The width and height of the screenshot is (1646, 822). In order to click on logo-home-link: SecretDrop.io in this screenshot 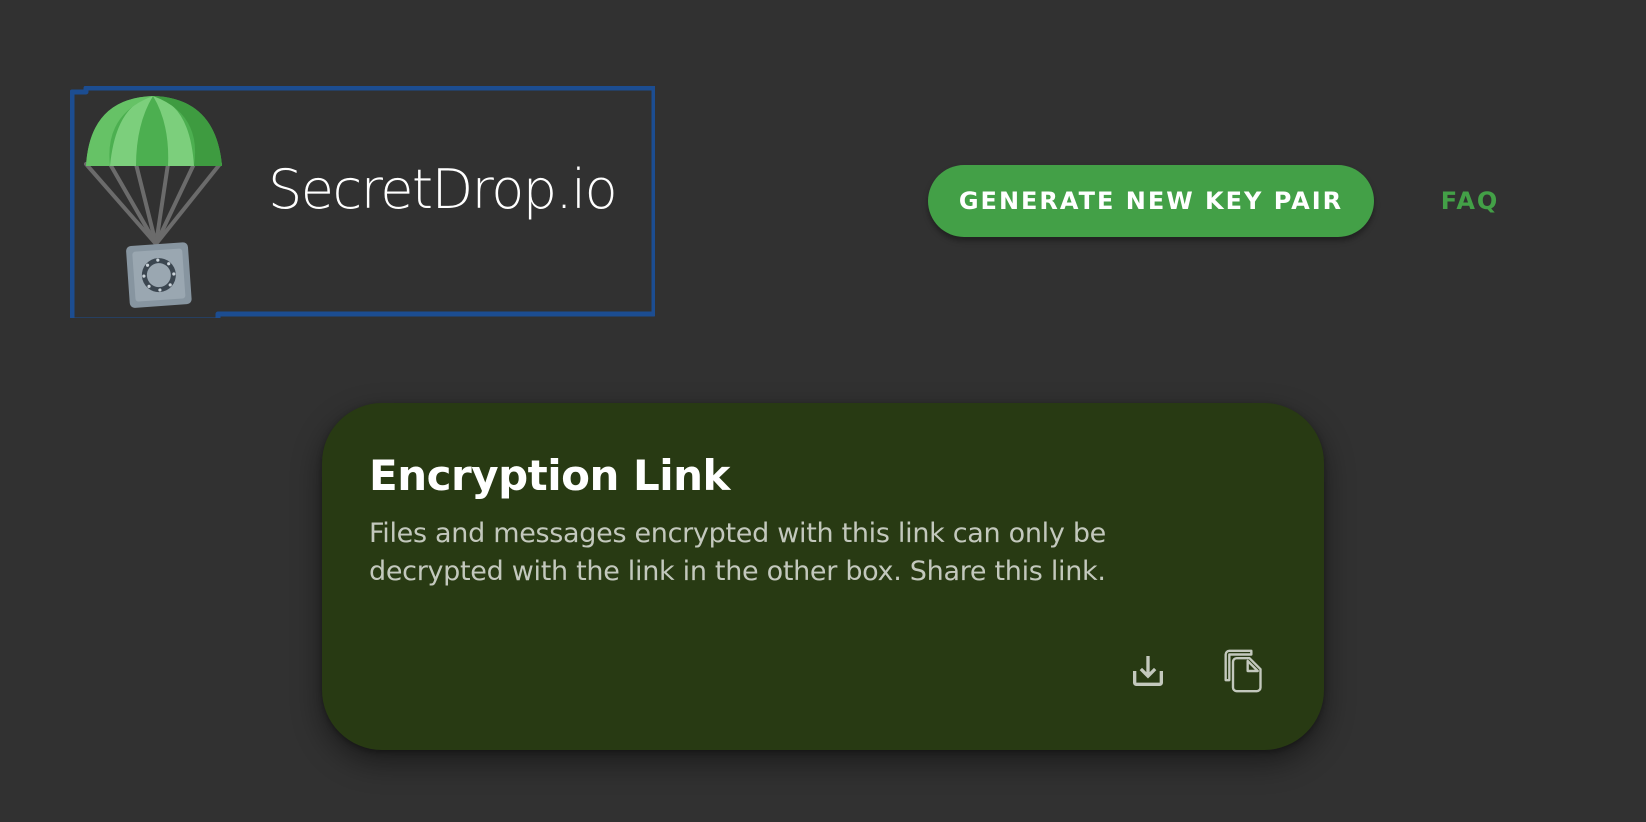, I will do `click(362, 202)`.